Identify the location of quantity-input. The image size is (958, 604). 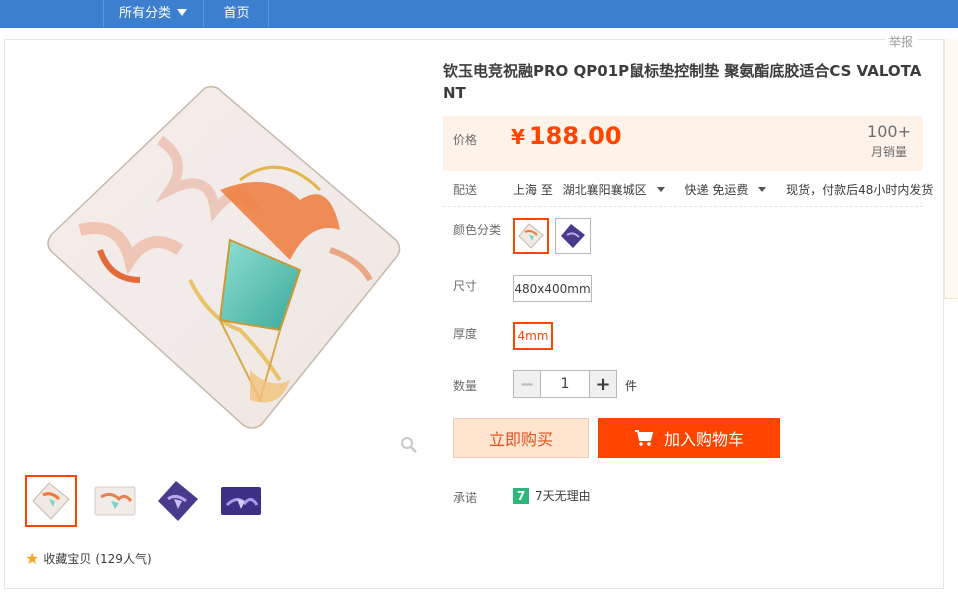
(565, 384).